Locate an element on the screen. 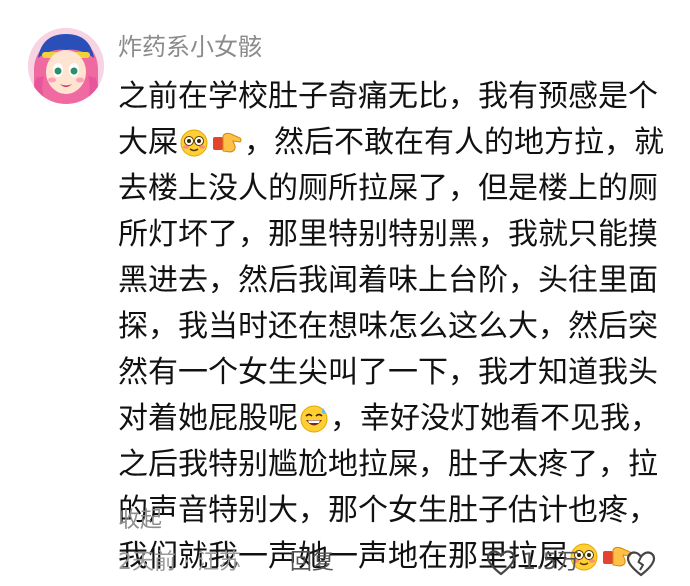 Image resolution: width=690 pixels, height=586 pixels. comment-line: 探，我当时还在想味怎么这么大，然后突 is located at coordinates (388, 326).